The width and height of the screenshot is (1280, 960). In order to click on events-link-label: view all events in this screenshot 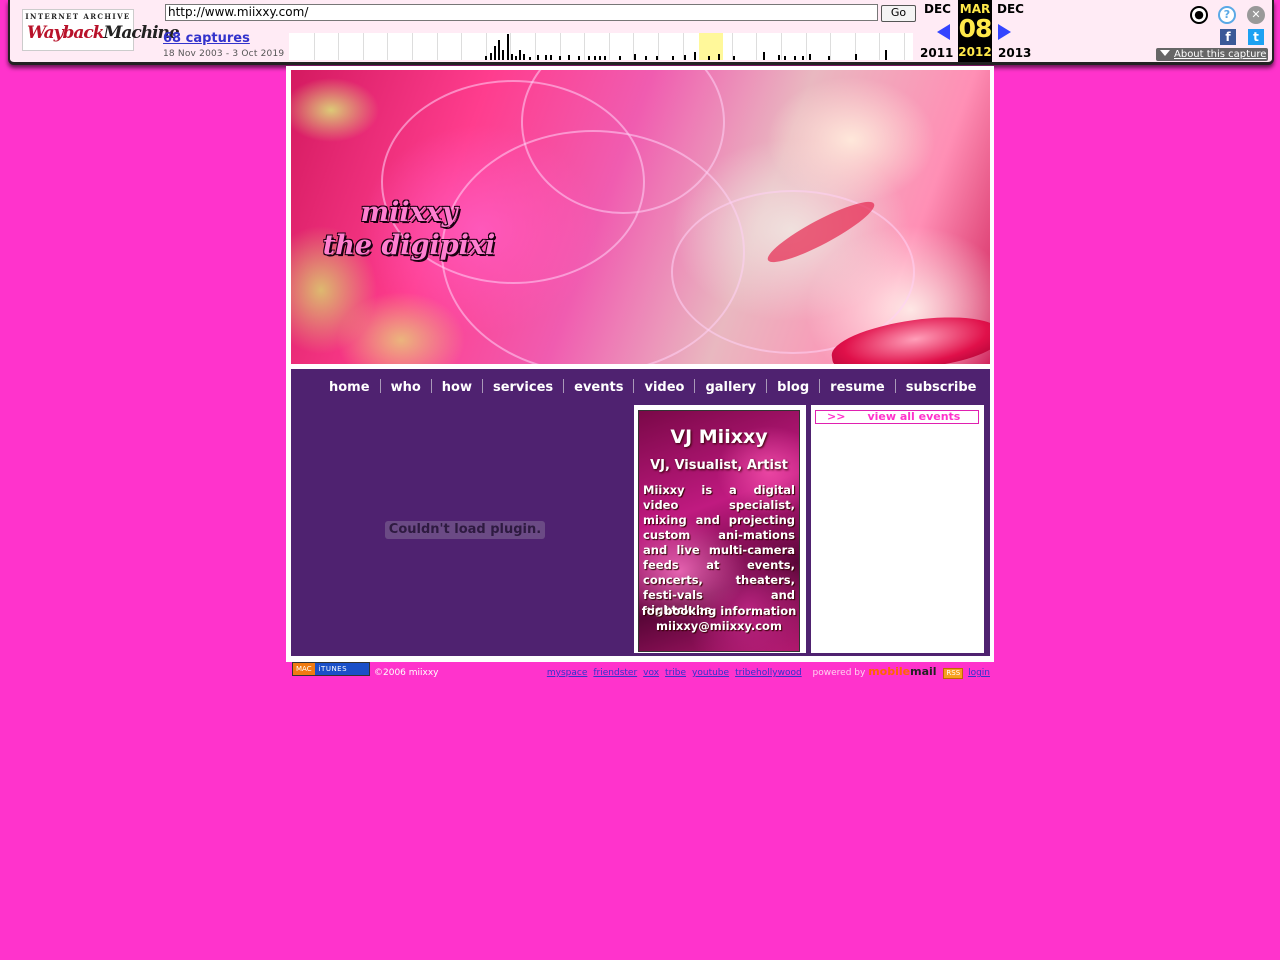, I will do `click(914, 416)`.